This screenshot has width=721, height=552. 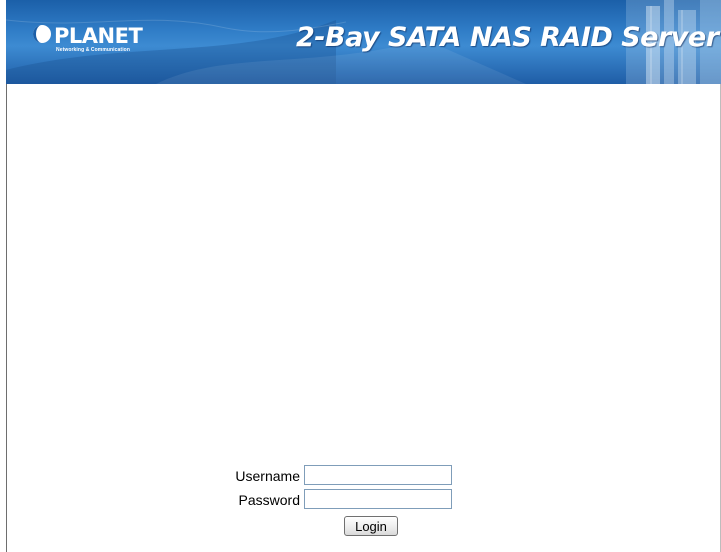 I want to click on password-field, so click(x=378, y=499).